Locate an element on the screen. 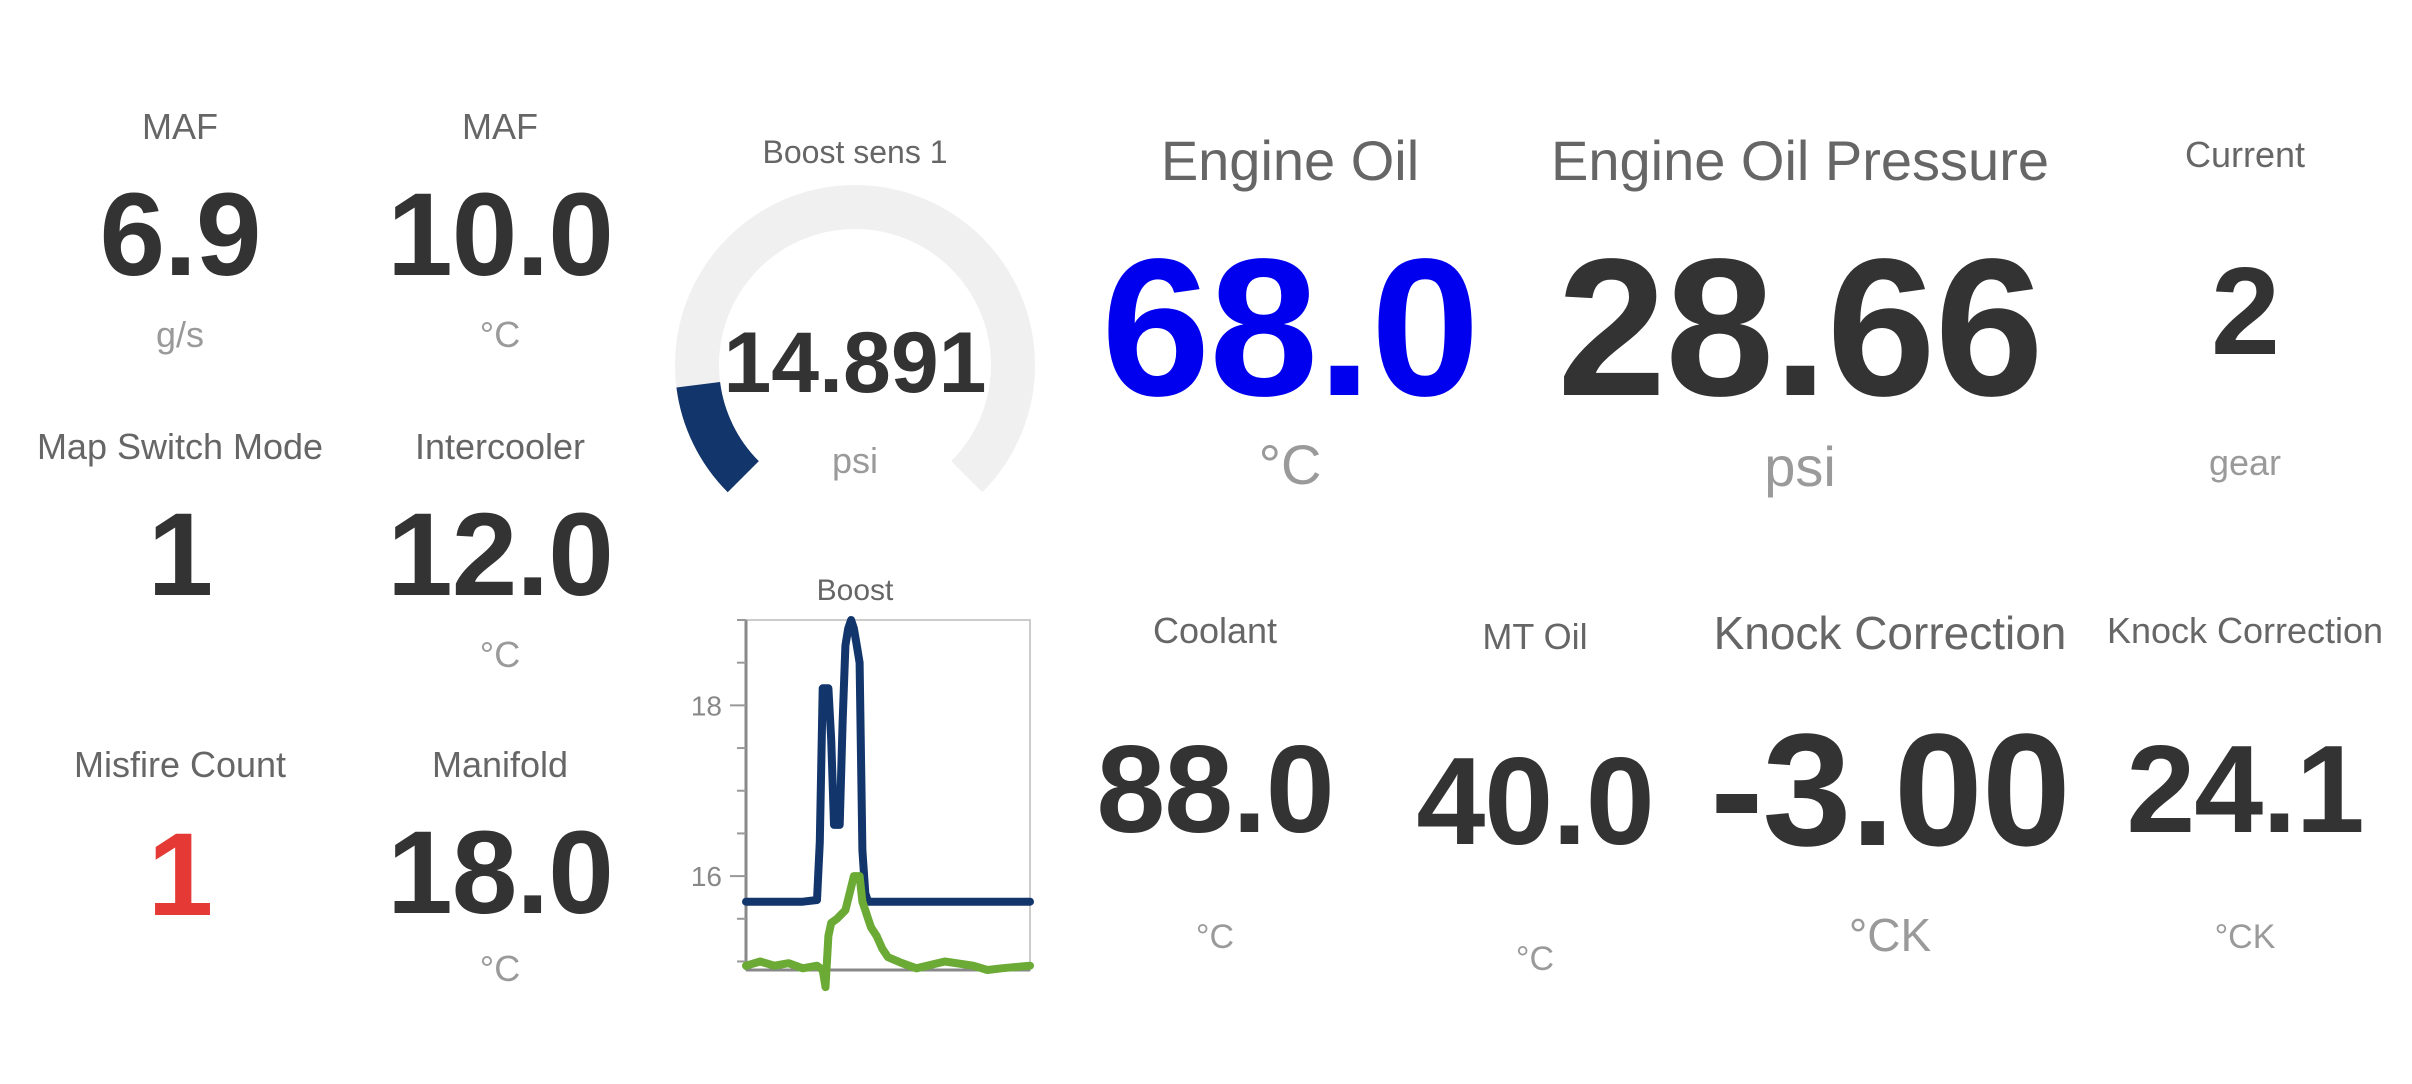  mt-oil-unit: °C is located at coordinates (1535, 959).